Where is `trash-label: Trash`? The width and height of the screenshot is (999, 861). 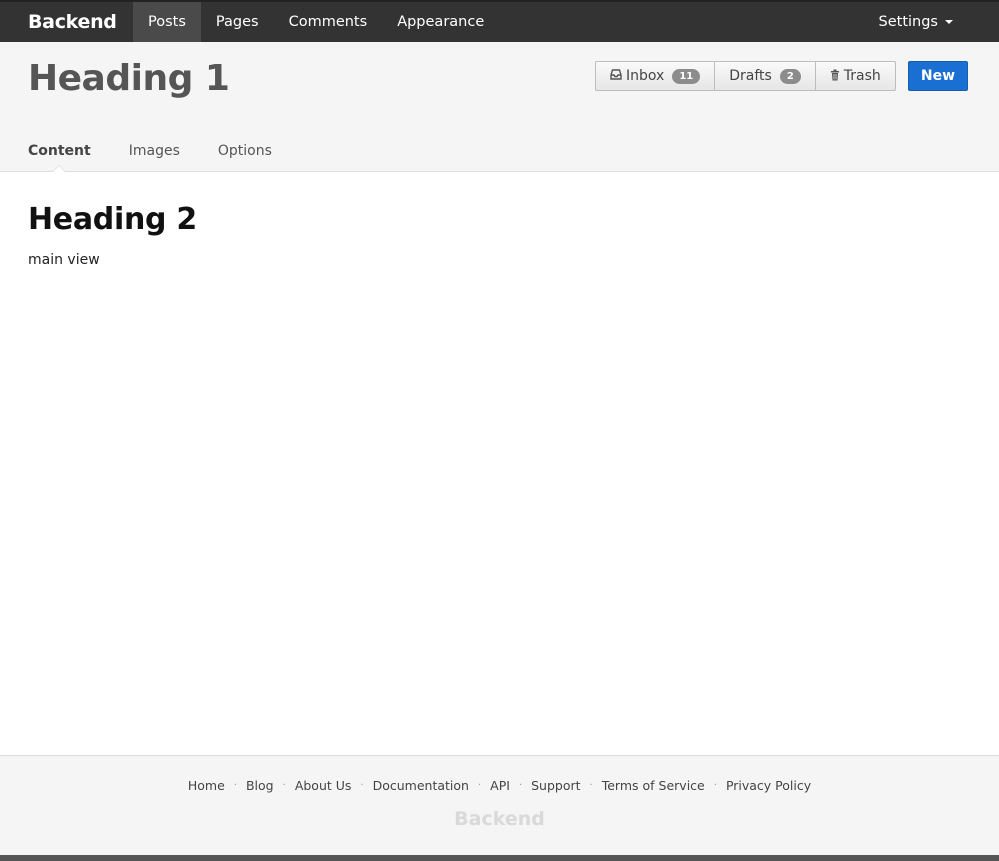 trash-label: Trash is located at coordinates (862, 76).